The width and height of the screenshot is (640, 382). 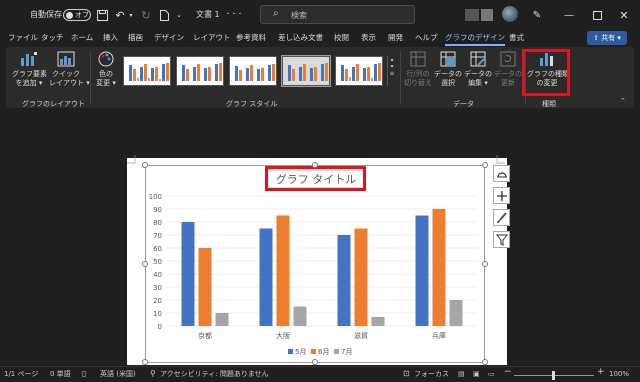 I want to click on print-layout-icon: ▣, so click(x=476, y=374).